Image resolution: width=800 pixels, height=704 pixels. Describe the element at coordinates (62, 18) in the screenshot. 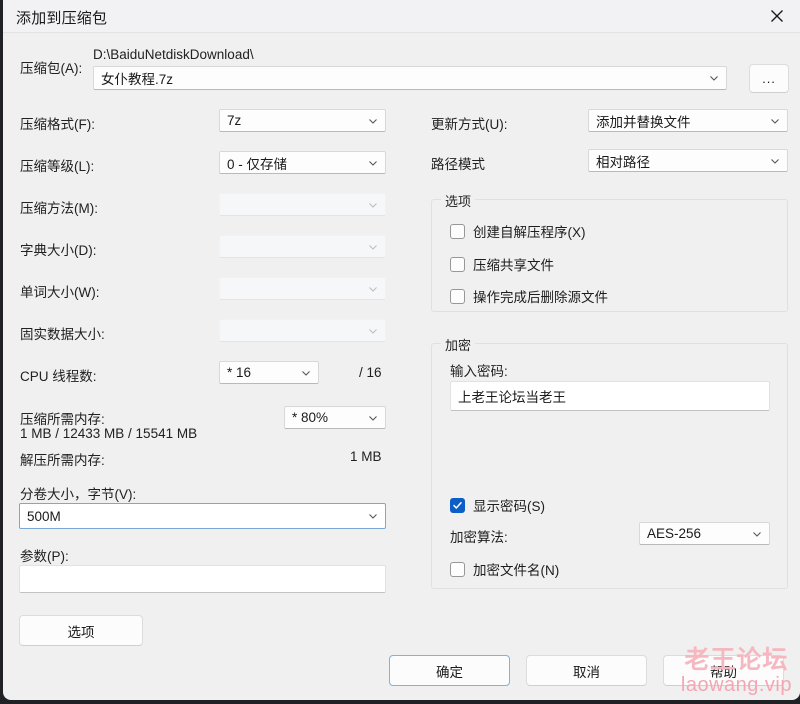

I see `page-title: 添加到压缩包` at that location.